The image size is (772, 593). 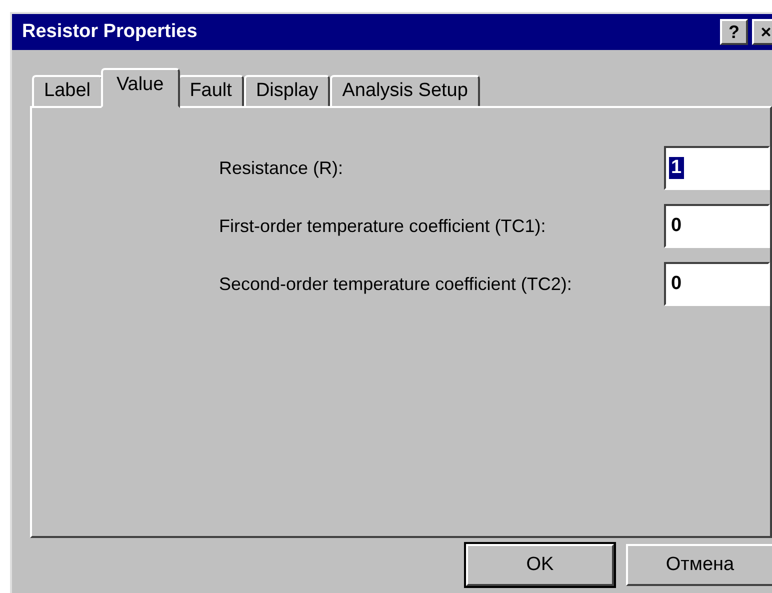 What do you see at coordinates (287, 90) in the screenshot?
I see `tab: Display` at bounding box center [287, 90].